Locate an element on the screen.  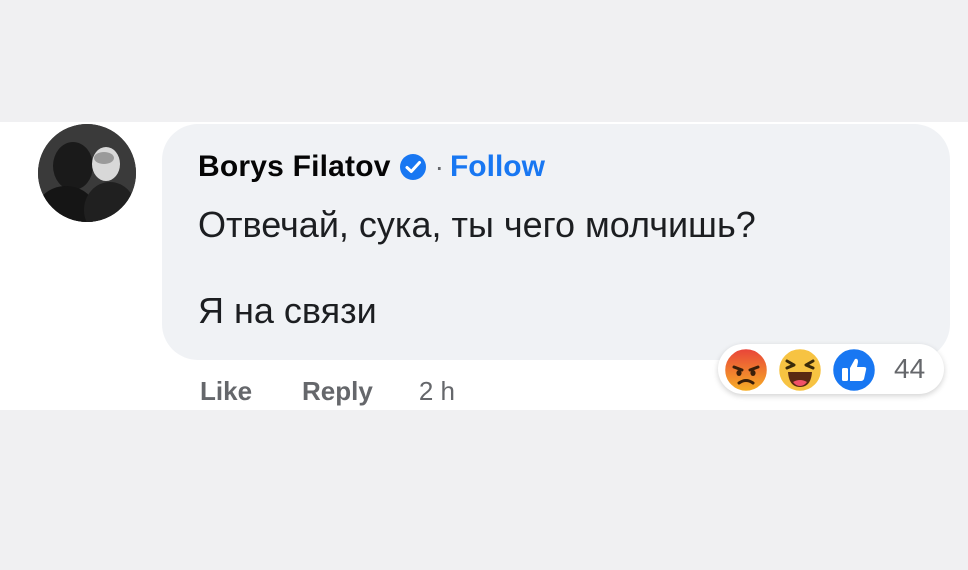
like-button: Like is located at coordinates (226, 391).